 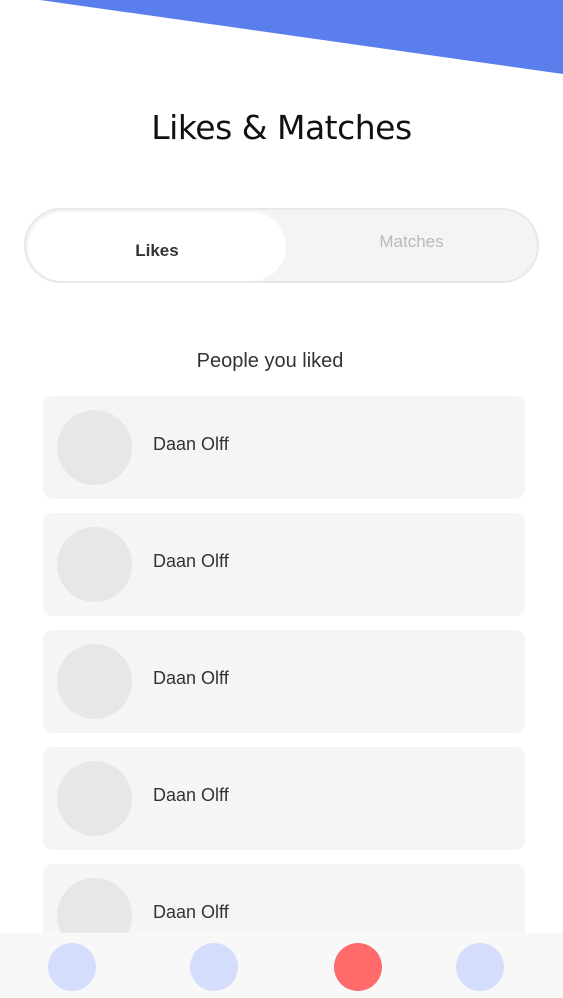 I want to click on bottom-nav, so click(x=281, y=965).